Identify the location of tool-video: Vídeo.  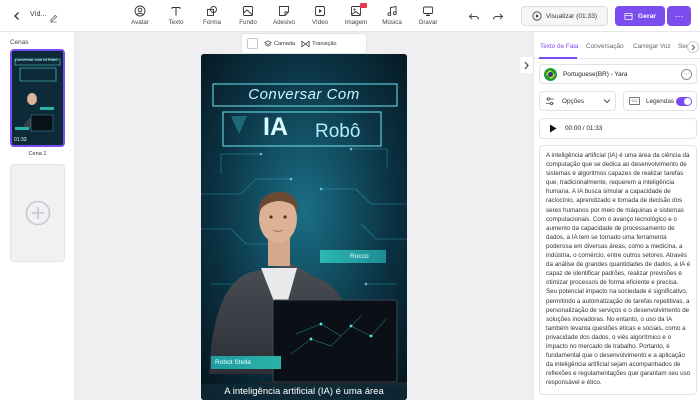
(320, 15).